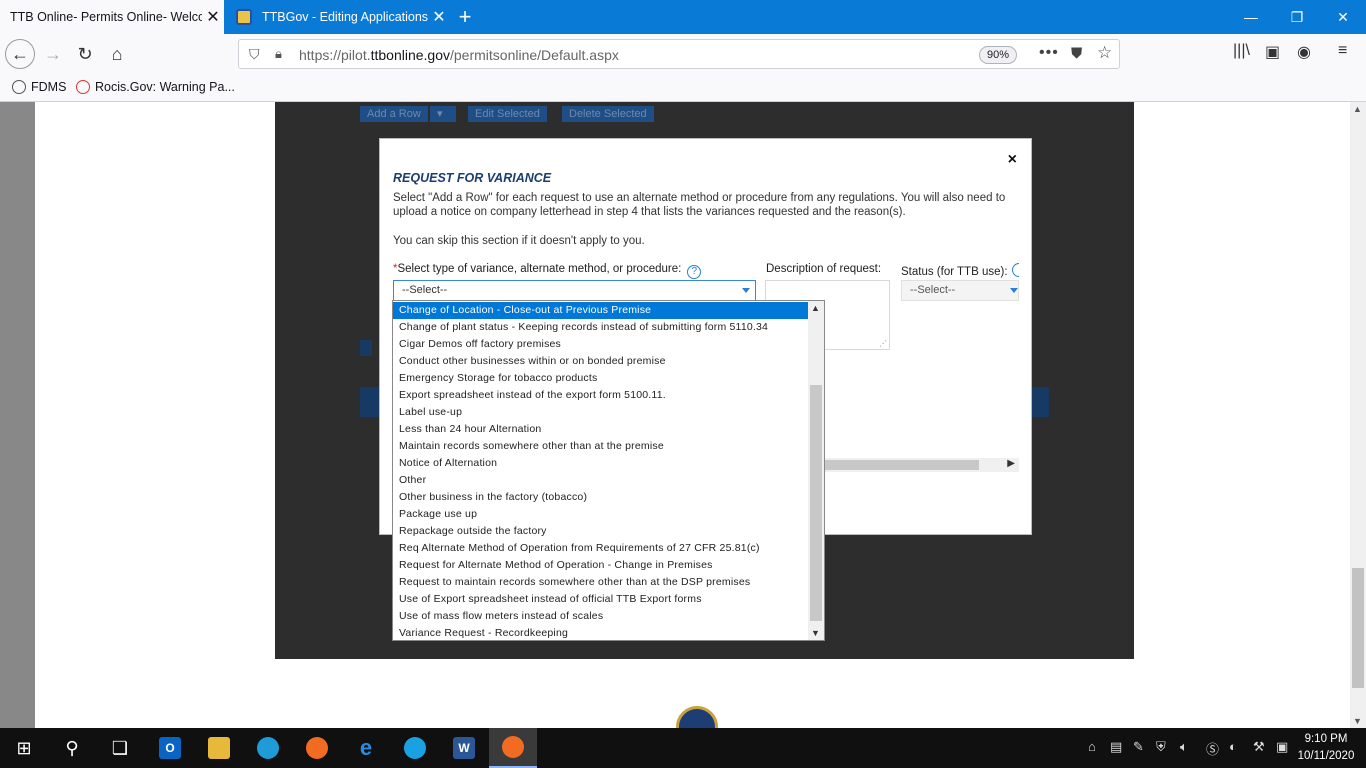 This screenshot has width=1366, height=768. What do you see at coordinates (120, 748) in the screenshot?
I see `task-view-icon: ❏` at bounding box center [120, 748].